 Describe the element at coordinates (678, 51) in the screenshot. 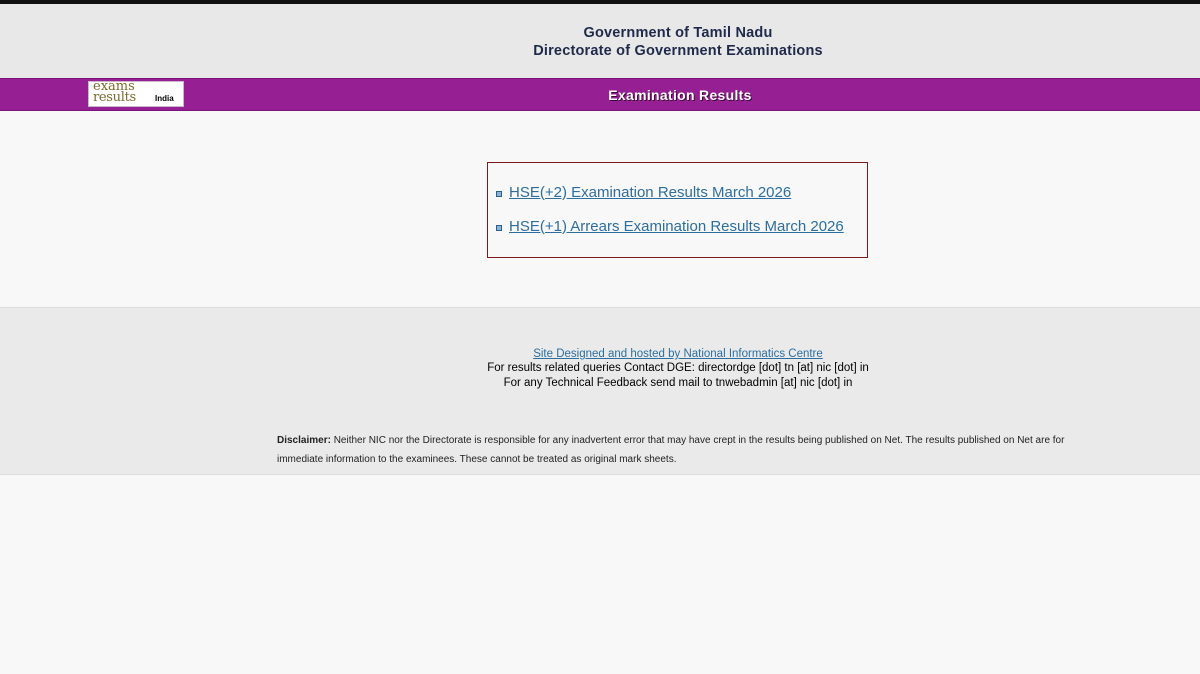

I see `directorate-title: Directorate of Government Examinations` at that location.